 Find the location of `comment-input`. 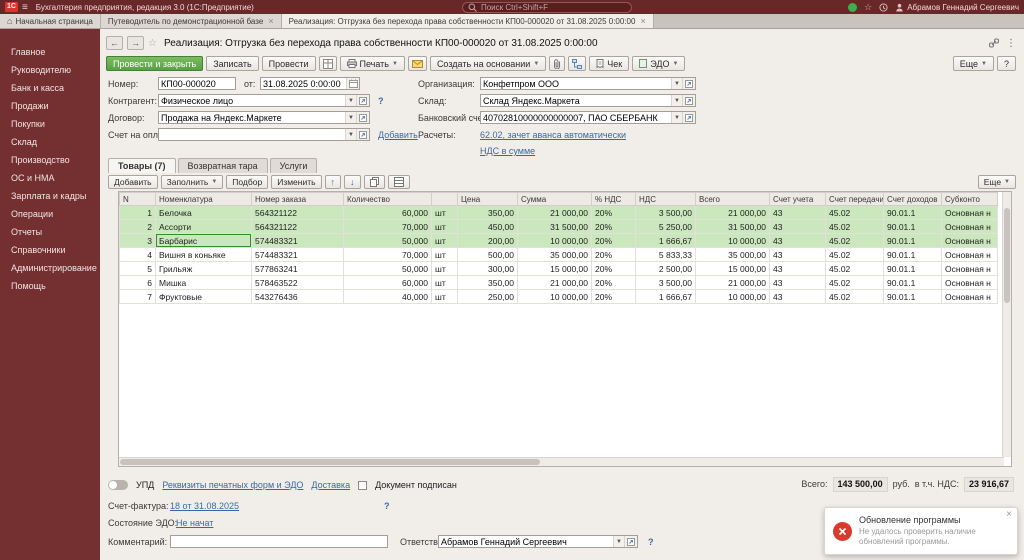

comment-input is located at coordinates (279, 541).